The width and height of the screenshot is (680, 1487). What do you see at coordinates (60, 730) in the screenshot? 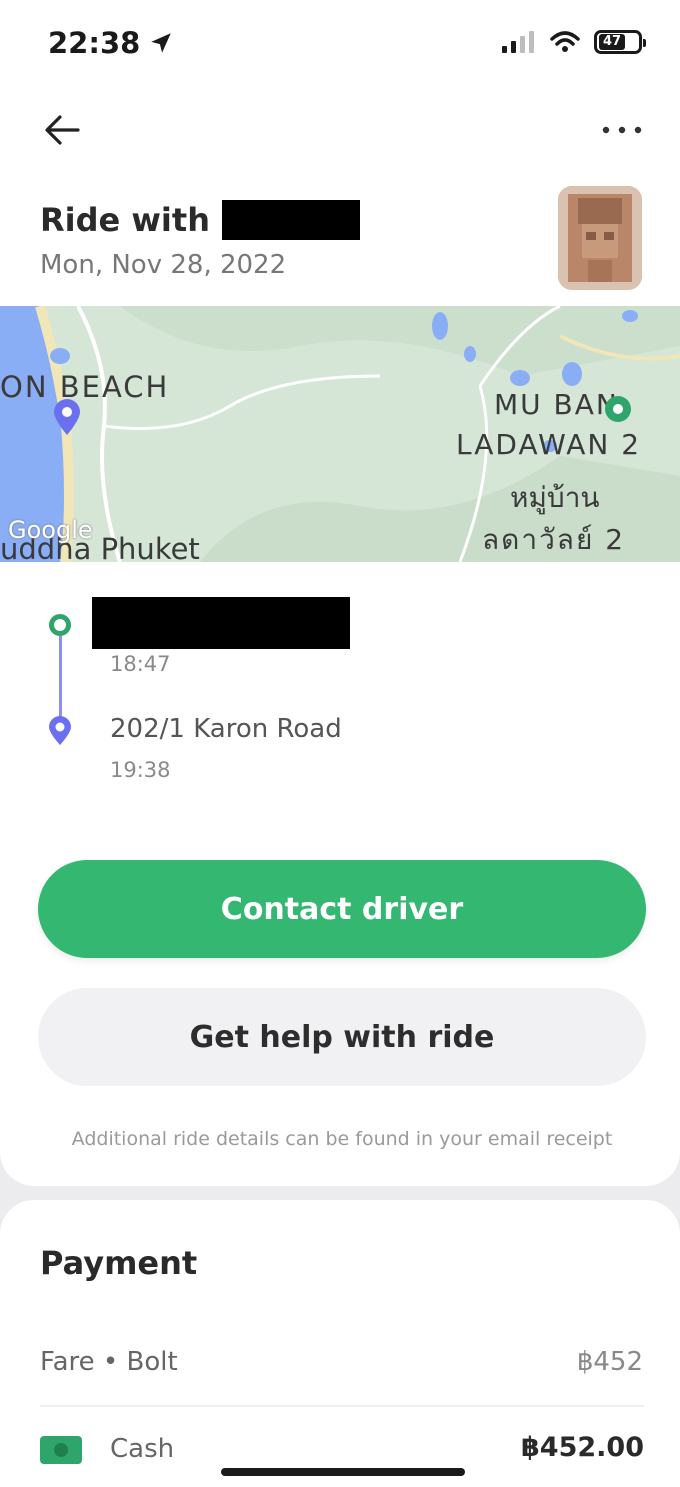
I see `dropoff-pin-icon` at bounding box center [60, 730].